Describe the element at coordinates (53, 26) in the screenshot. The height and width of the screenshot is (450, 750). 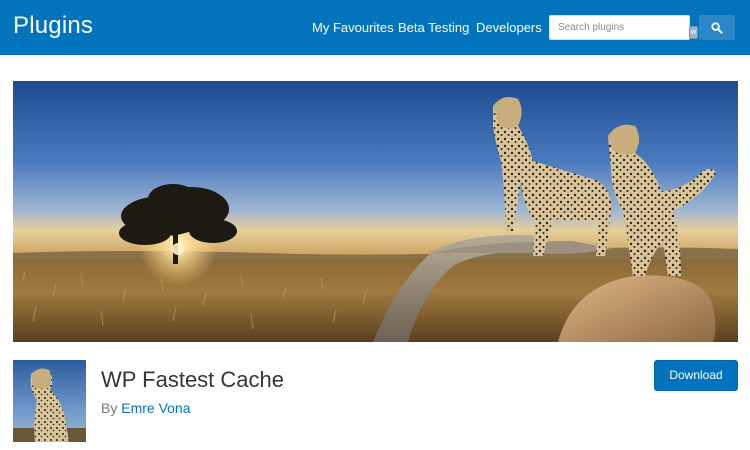
I see `site-title: Plugins` at that location.